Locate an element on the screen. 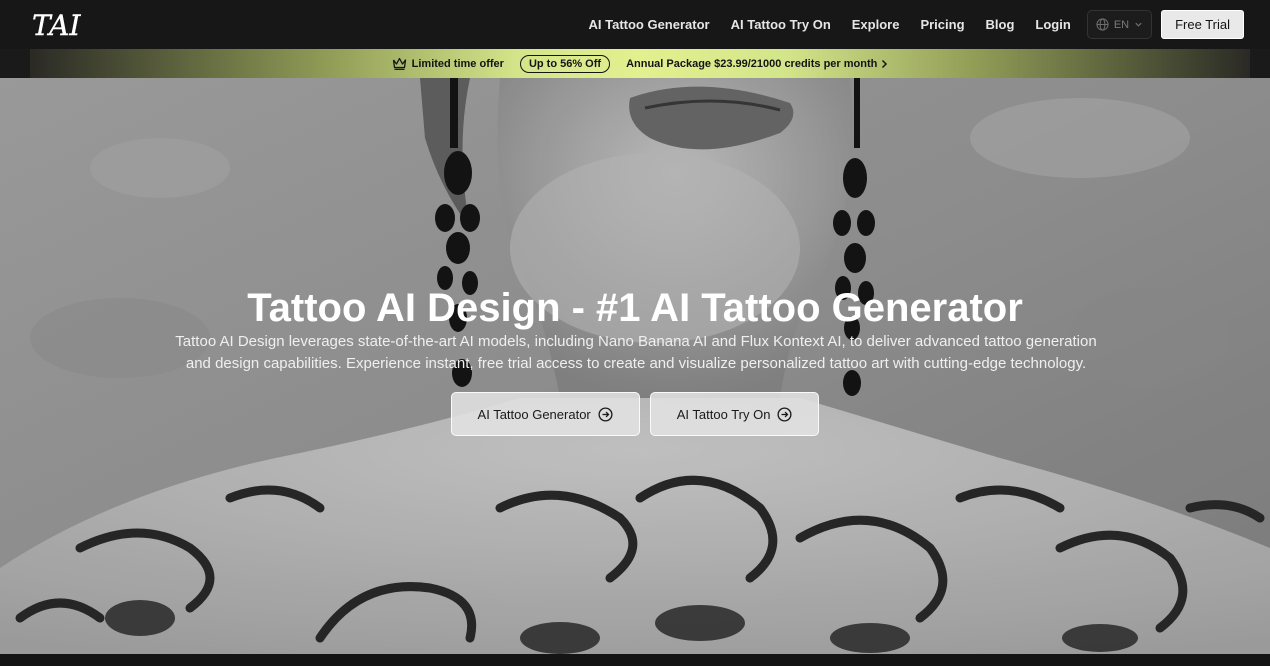  hero-buttons: AI Tattoo Generator AI Tattoo Try On is located at coordinates (635, 414).